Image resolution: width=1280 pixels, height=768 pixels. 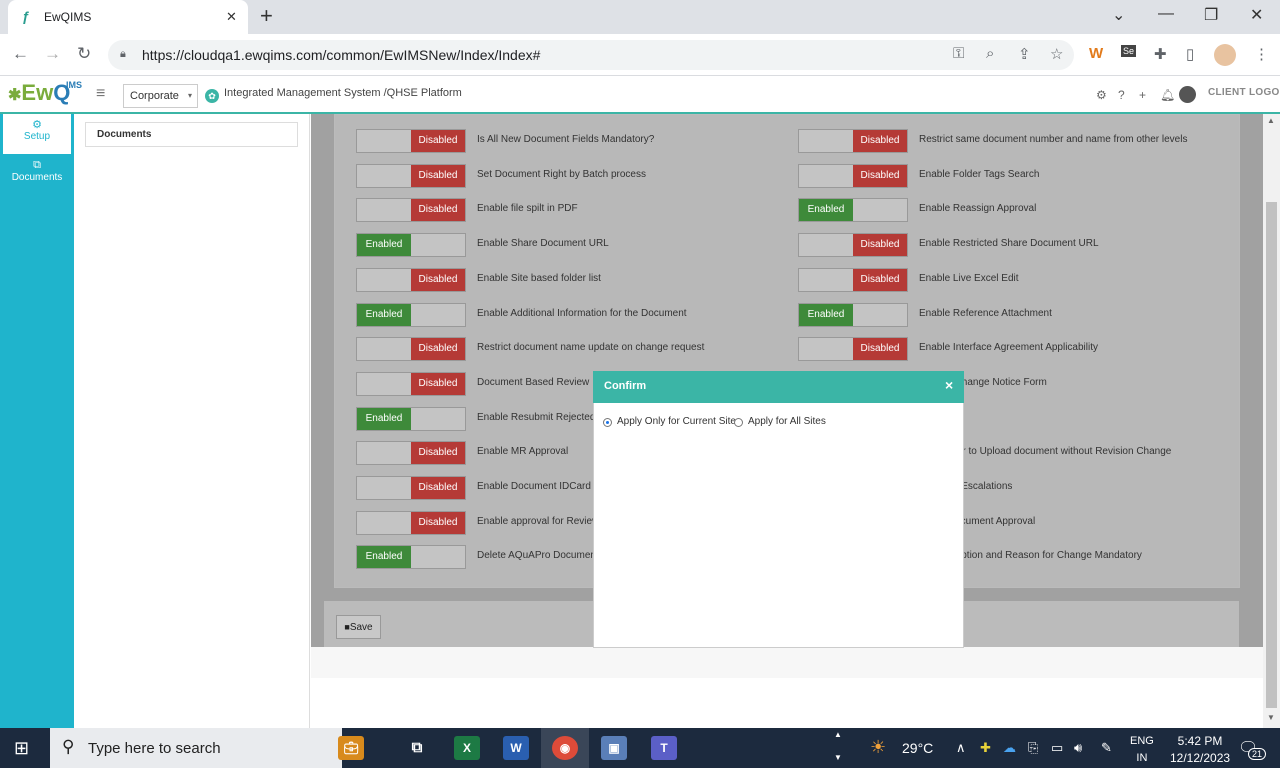 What do you see at coordinates (1271, 717) in the screenshot?
I see `scroll-down-icon: ▼` at bounding box center [1271, 717].